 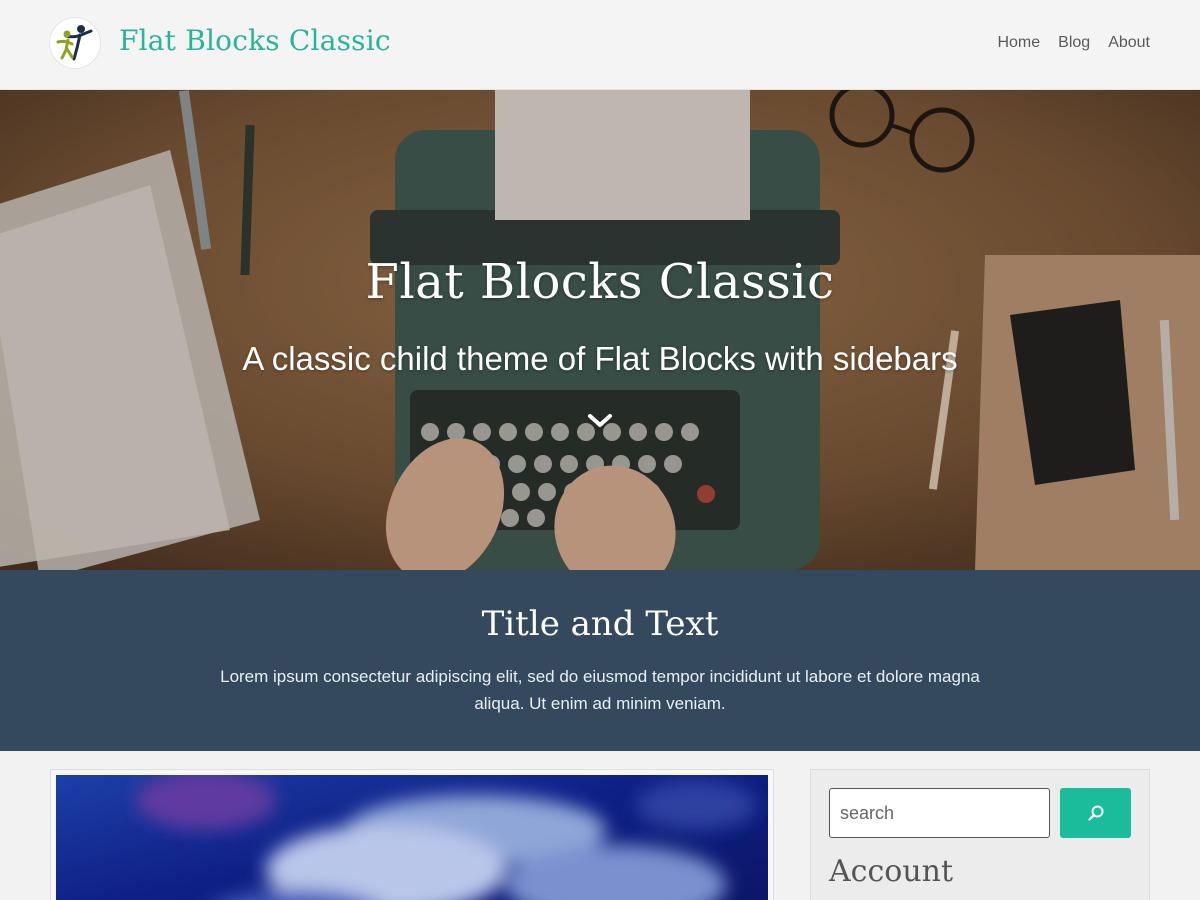 I want to click on nav-blog-link: Blog, so click(x=1074, y=43).